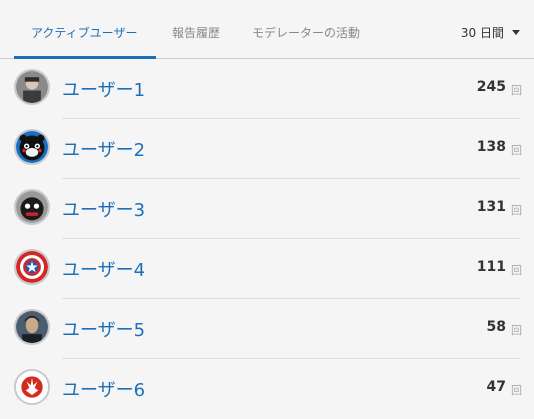 The image size is (534, 419). Describe the element at coordinates (267, 269) in the screenshot. I see `list-item: ユーザー4 111 回` at that location.